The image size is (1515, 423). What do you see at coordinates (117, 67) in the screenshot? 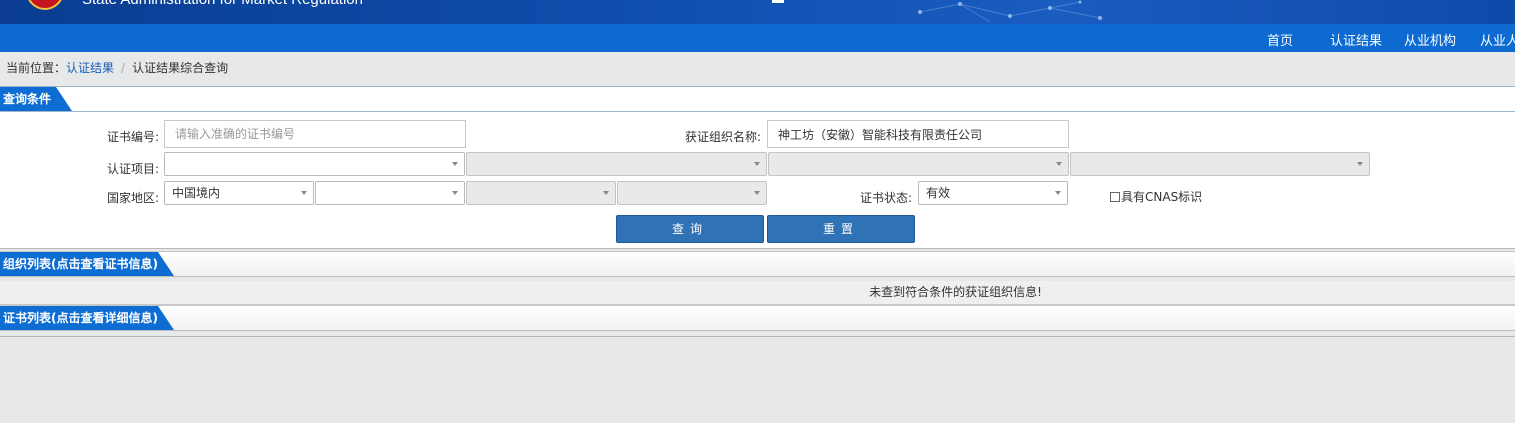
I see `breadcrumb: 当前位置：认证结果 / 认证结果综合查询` at bounding box center [117, 67].